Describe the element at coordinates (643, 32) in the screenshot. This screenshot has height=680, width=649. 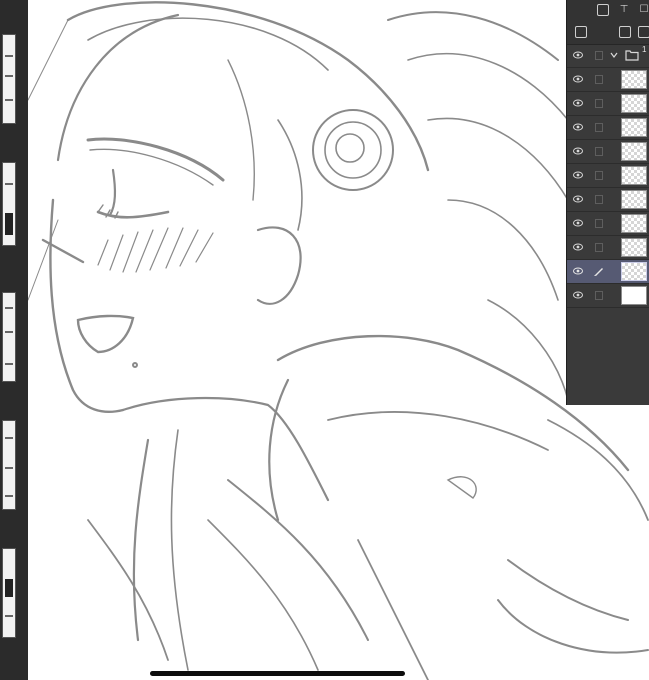
I see `copy-icon` at that location.